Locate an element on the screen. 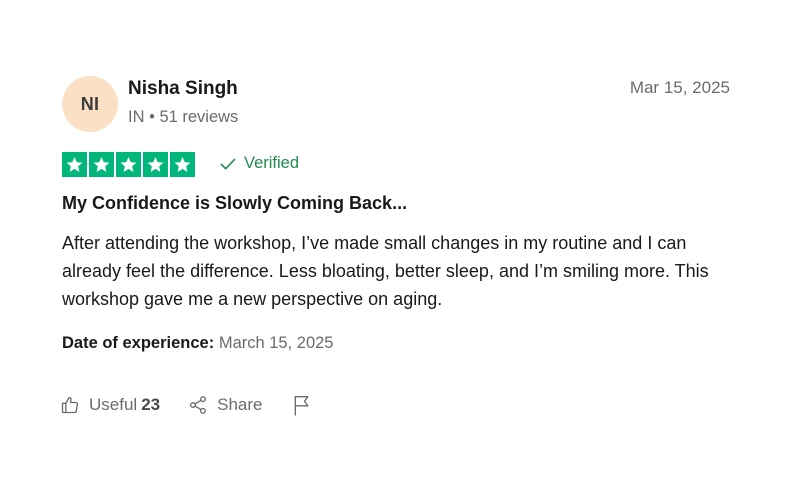 This screenshot has width=800, height=500. share-button: Share is located at coordinates (225, 405).